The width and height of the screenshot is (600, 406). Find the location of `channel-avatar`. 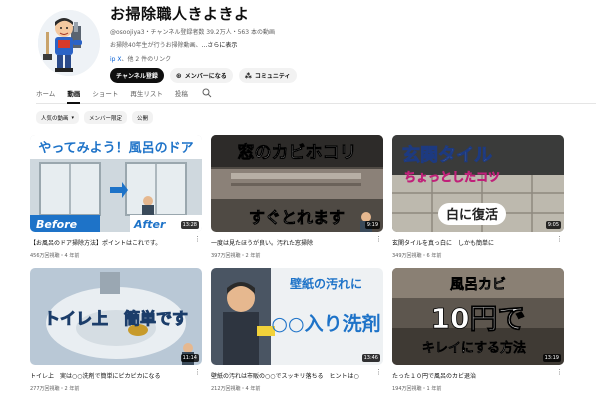

channel-avatar is located at coordinates (69, 43).